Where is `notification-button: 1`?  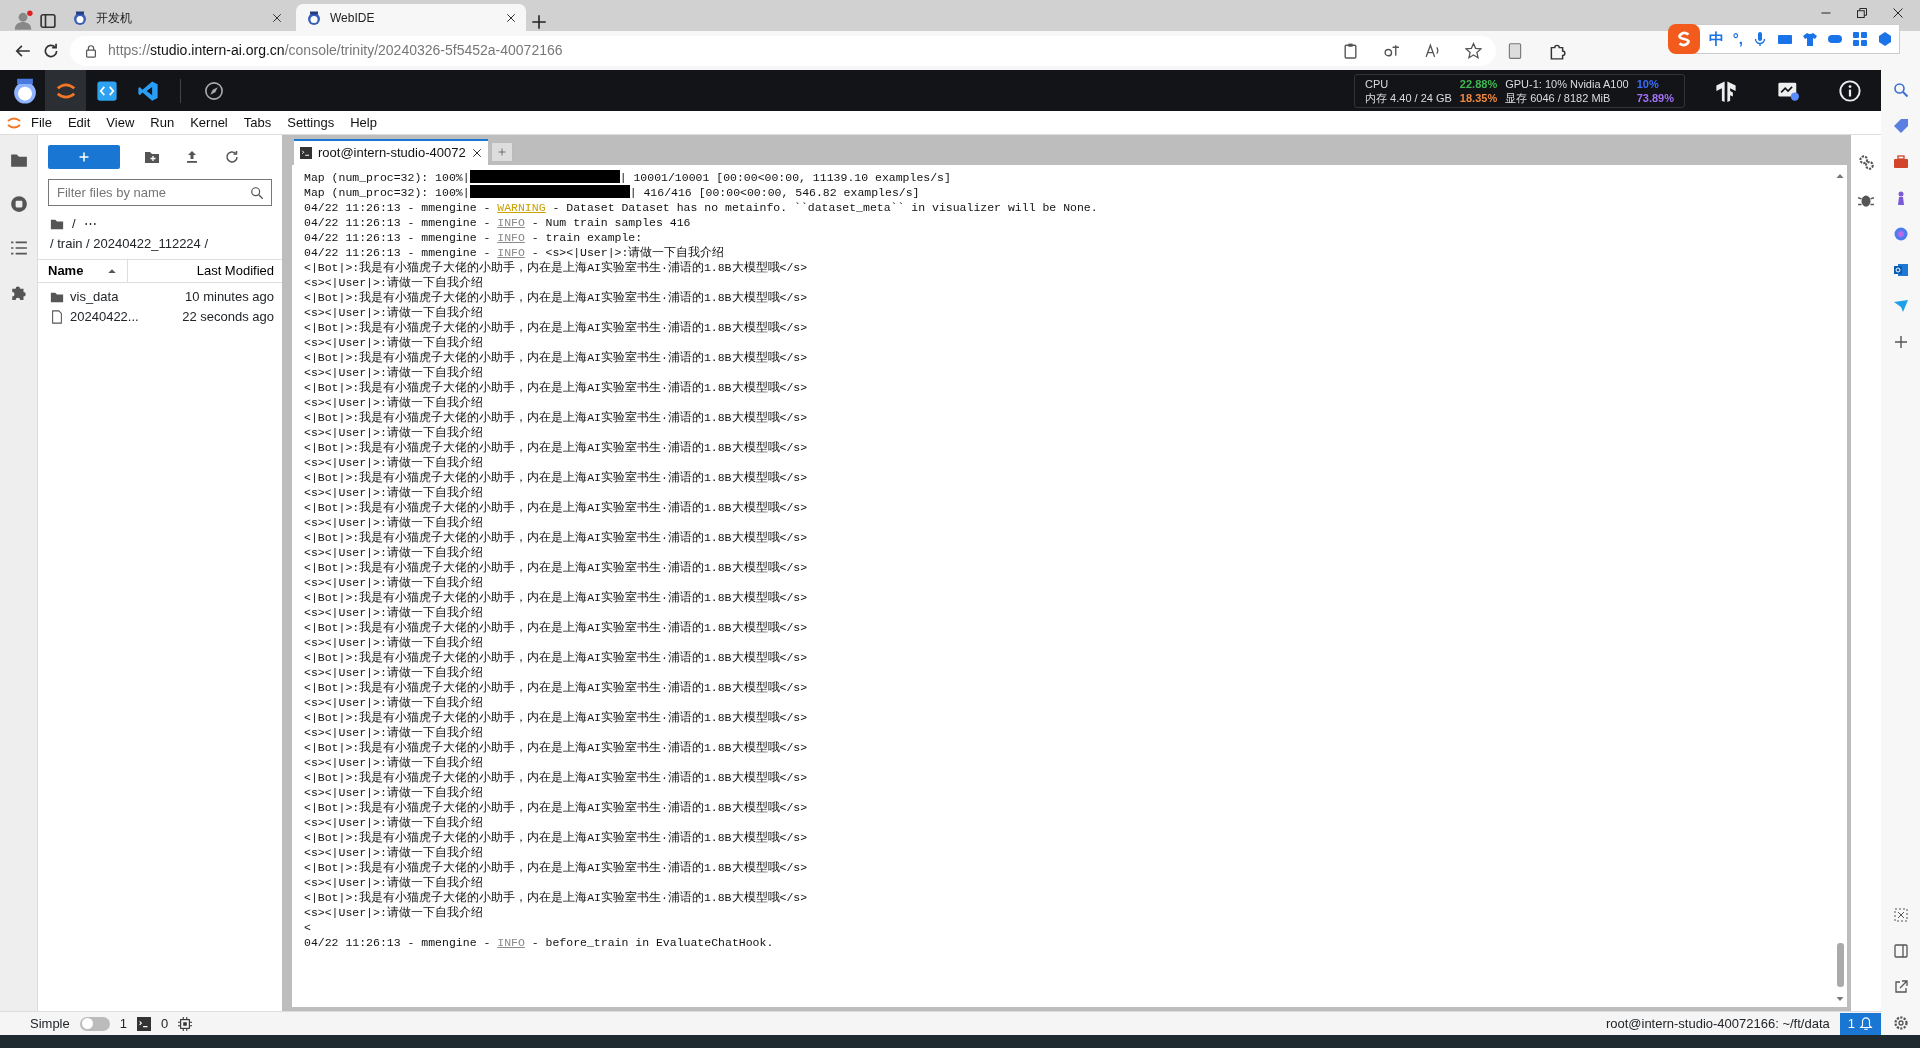
notification-button: 1 is located at coordinates (1860, 1023).